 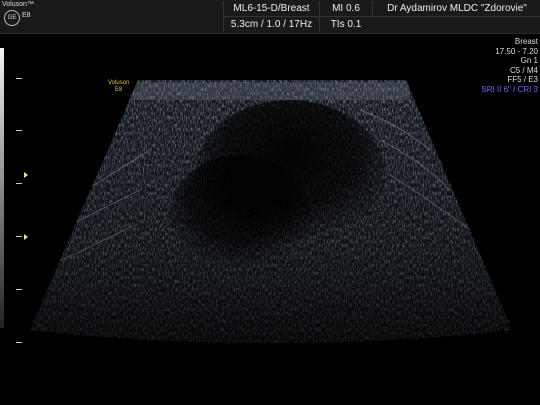 What do you see at coordinates (2, 188) in the screenshot?
I see `grayscale-bar` at bounding box center [2, 188].